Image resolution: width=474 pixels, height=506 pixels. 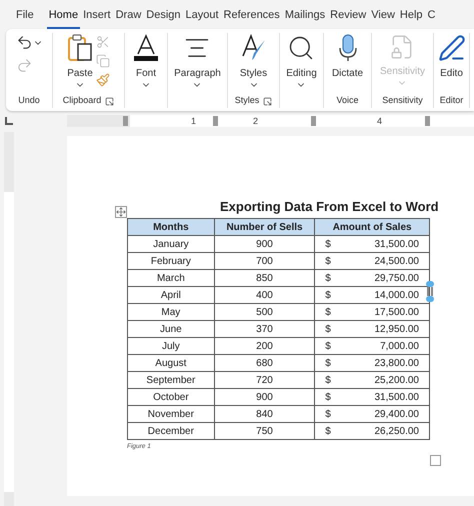 I want to click on table-cell: August, so click(x=171, y=363).